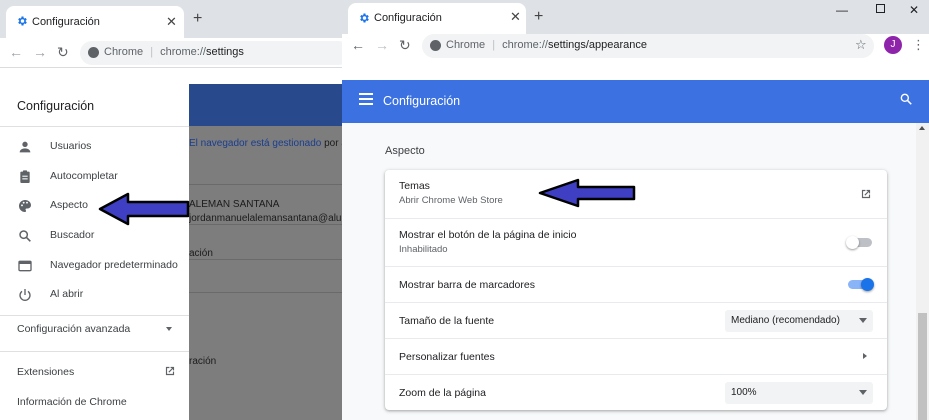  Describe the element at coordinates (842, 10) in the screenshot. I see `minimize-icon: —` at that location.